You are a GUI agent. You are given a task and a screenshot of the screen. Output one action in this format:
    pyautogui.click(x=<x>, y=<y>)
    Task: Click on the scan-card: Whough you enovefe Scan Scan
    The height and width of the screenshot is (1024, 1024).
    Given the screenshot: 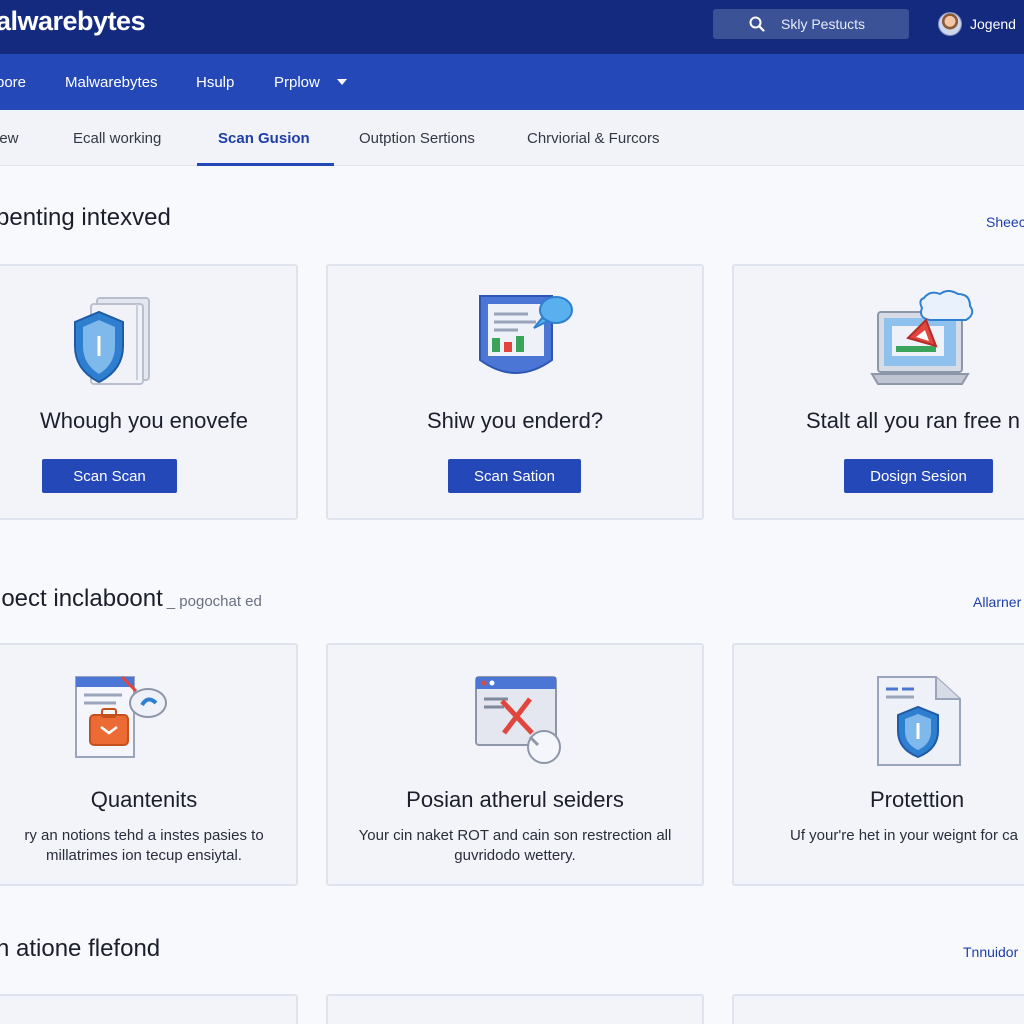 What is the action you would take?
    pyautogui.click(x=149, y=392)
    